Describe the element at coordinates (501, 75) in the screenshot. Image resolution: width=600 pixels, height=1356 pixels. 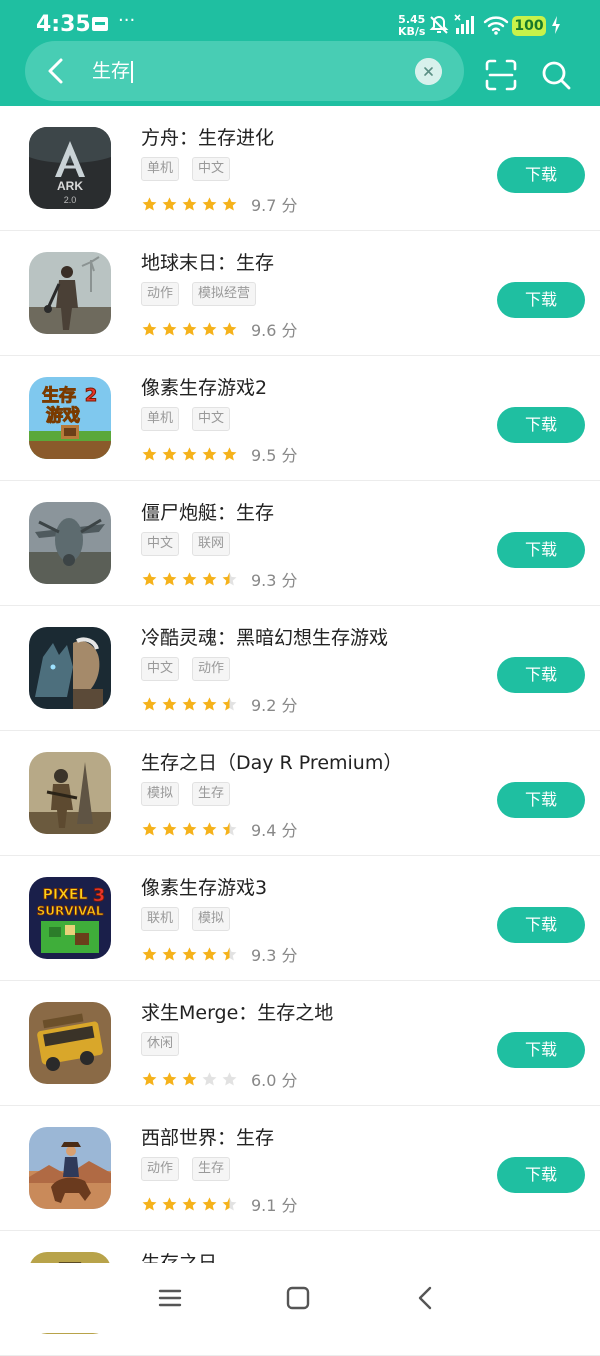
I see `scan-icon` at that location.